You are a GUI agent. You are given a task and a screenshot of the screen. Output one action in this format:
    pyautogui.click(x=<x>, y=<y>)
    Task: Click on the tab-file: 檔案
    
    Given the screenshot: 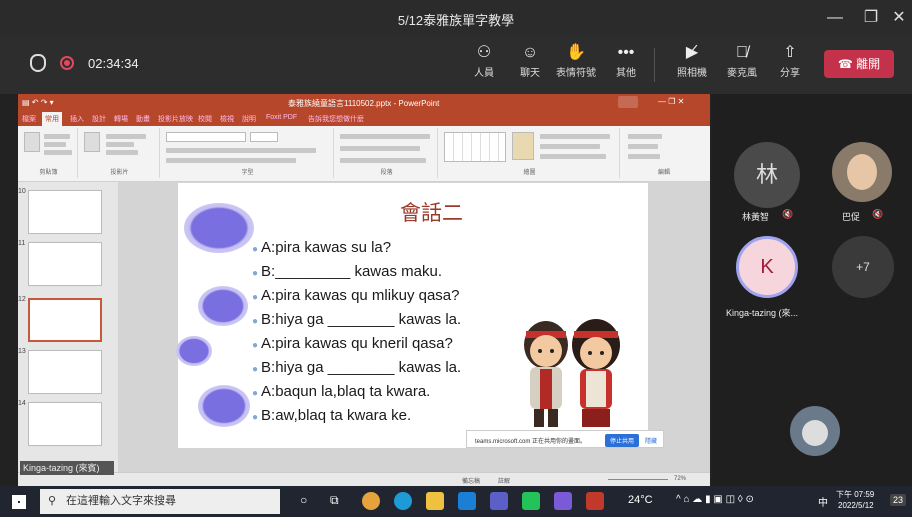 What is the action you would take?
    pyautogui.click(x=29, y=119)
    